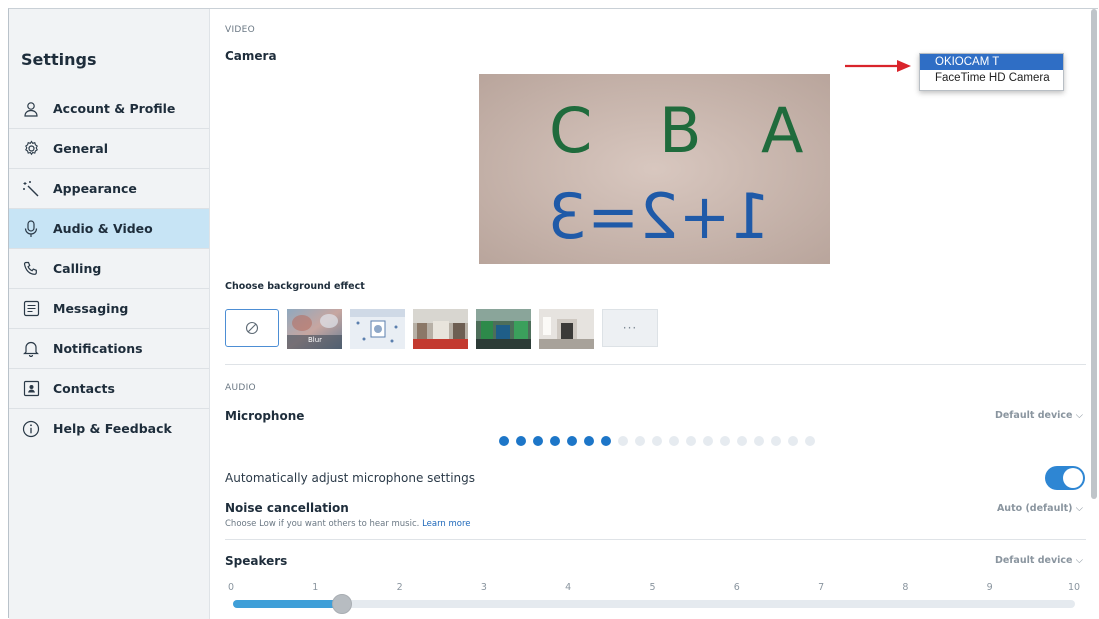  What do you see at coordinates (570, 130) in the screenshot?
I see `preview-letter-c: C` at bounding box center [570, 130].